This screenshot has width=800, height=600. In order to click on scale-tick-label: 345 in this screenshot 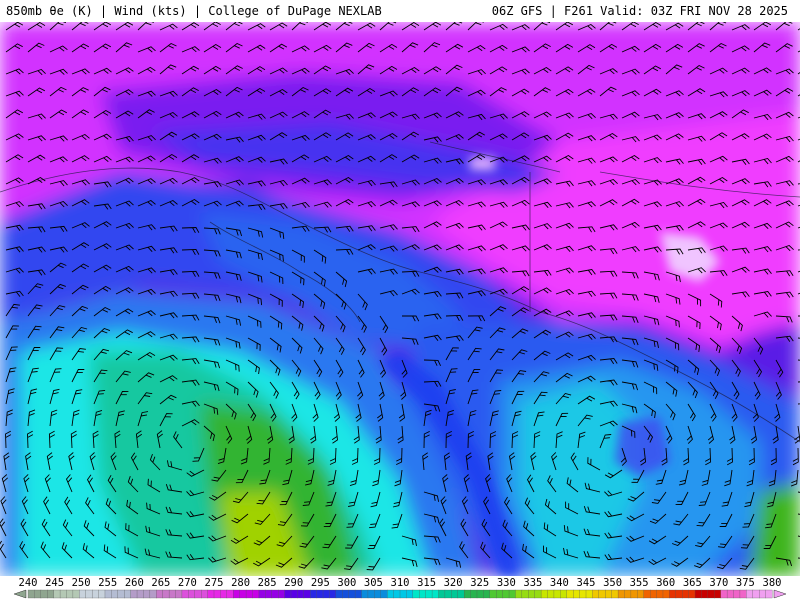, I will do `click(586, 583)`.